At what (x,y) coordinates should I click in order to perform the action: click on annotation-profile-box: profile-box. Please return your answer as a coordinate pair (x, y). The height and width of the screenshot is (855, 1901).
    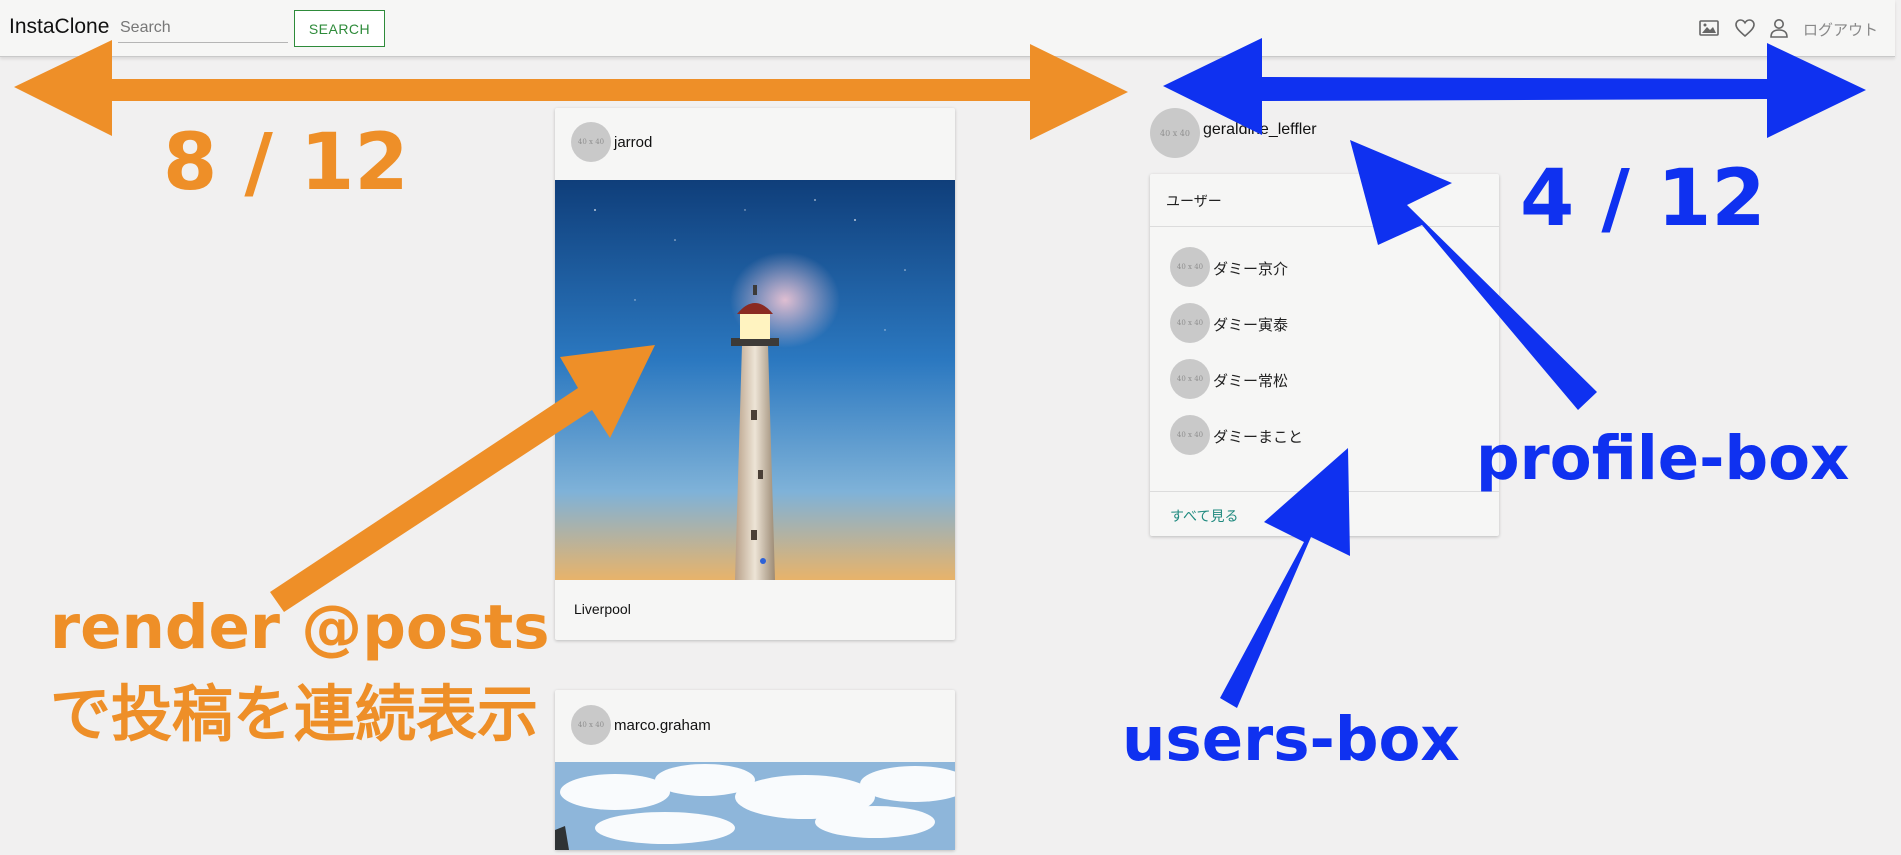
    Looking at the image, I should click on (1663, 458).